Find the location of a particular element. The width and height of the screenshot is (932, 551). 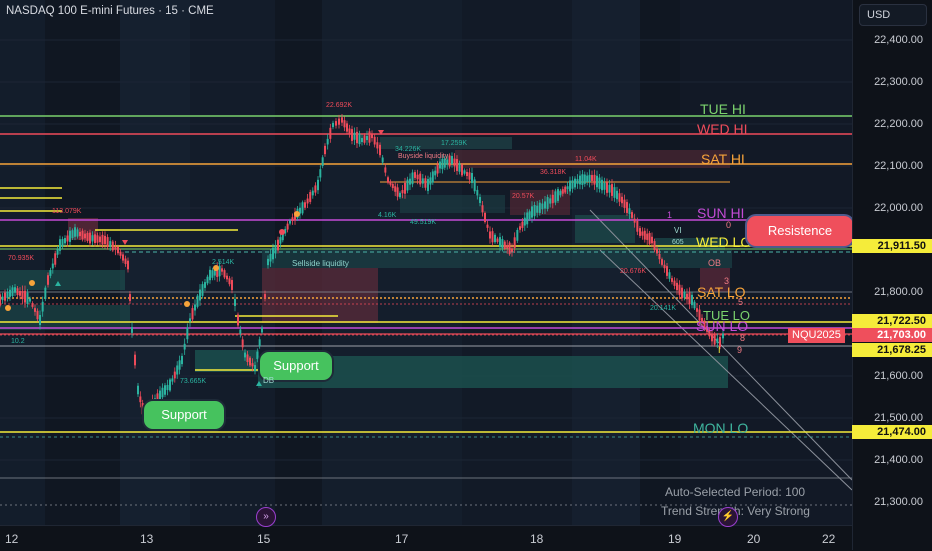

tue-lo-label: TUE LO is located at coordinates (726, 315).